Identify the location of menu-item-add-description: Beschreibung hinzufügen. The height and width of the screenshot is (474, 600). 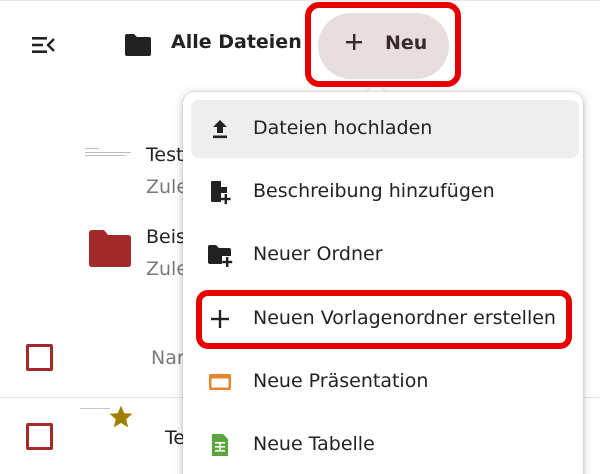
(385, 192).